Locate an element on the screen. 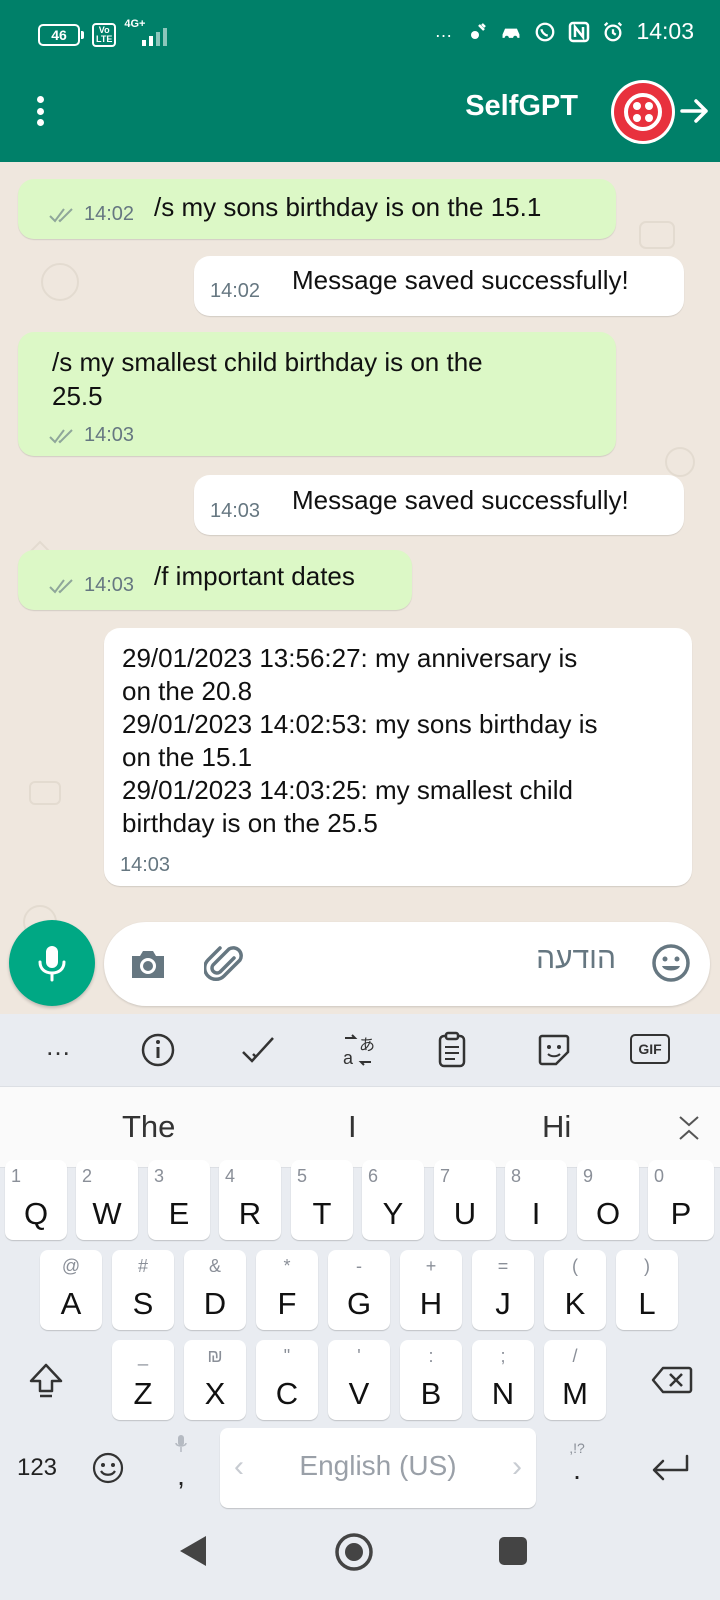 The height and width of the screenshot is (1600, 720). key-i: 8I is located at coordinates (536, 1200).